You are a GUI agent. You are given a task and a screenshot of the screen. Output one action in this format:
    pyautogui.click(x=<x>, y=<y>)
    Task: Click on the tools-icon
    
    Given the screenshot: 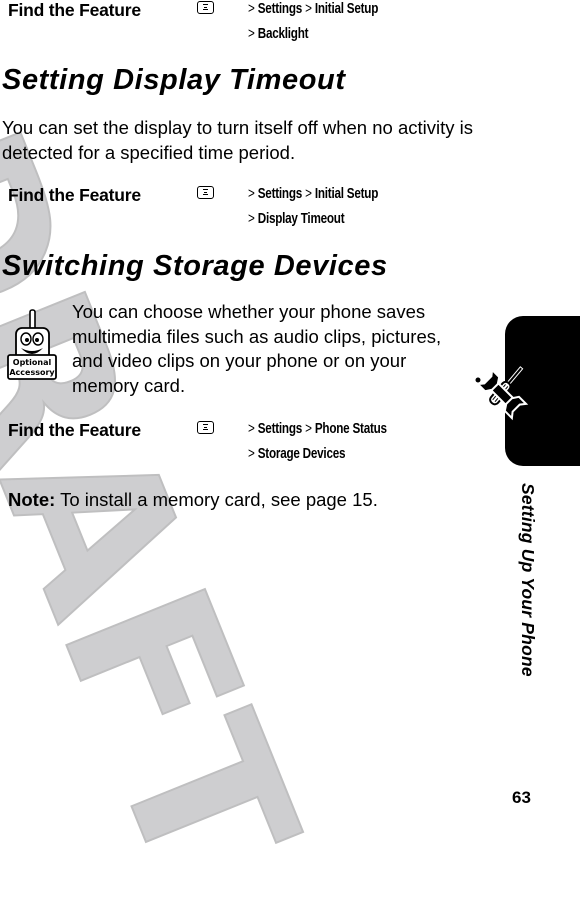 What is the action you would take?
    pyautogui.click(x=502, y=393)
    